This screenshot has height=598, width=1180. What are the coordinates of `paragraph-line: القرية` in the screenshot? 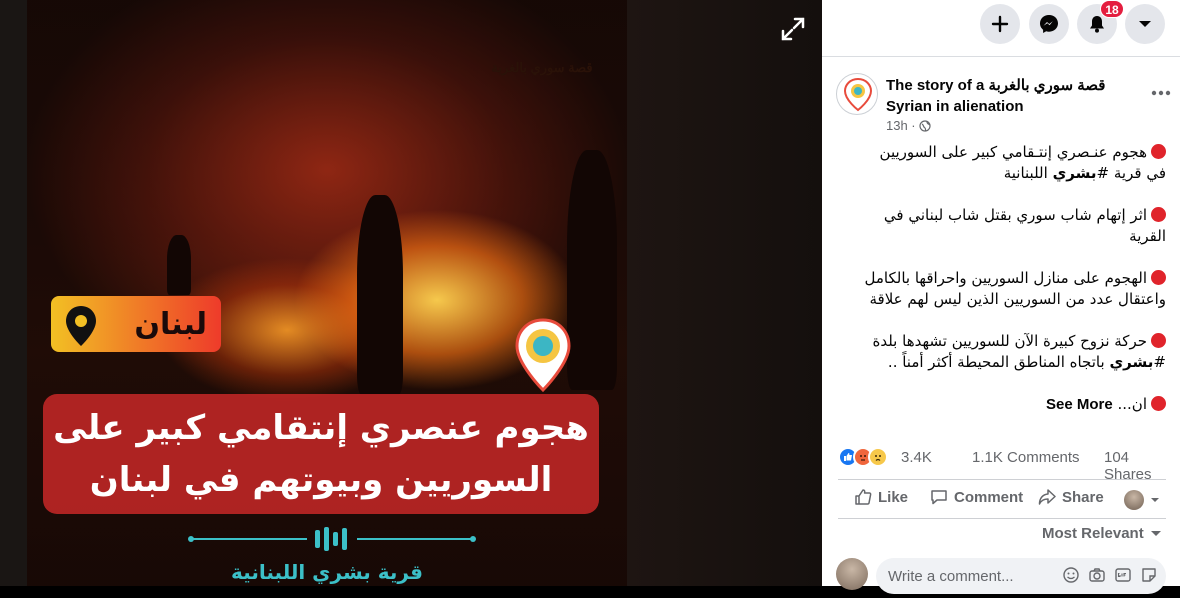 It's located at (1147, 236).